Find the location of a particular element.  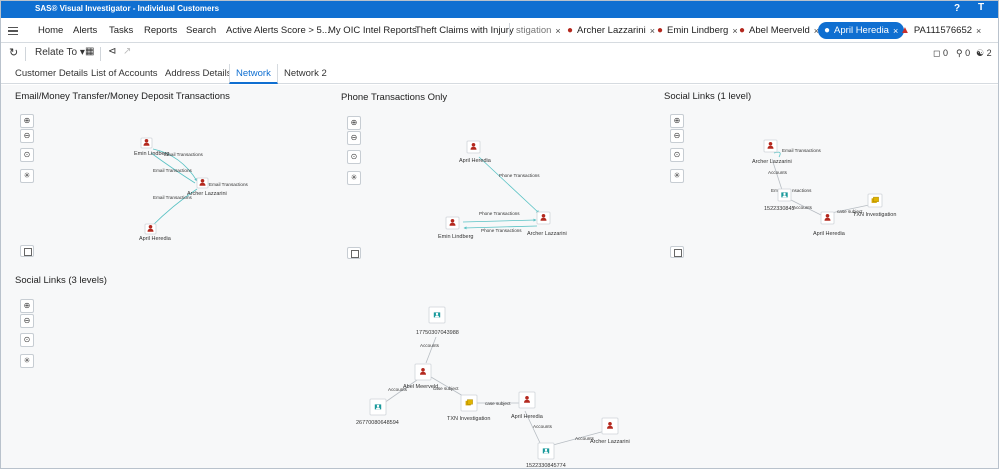

nav-oic-intel: My OIC Intel Reports is located at coordinates (372, 30).